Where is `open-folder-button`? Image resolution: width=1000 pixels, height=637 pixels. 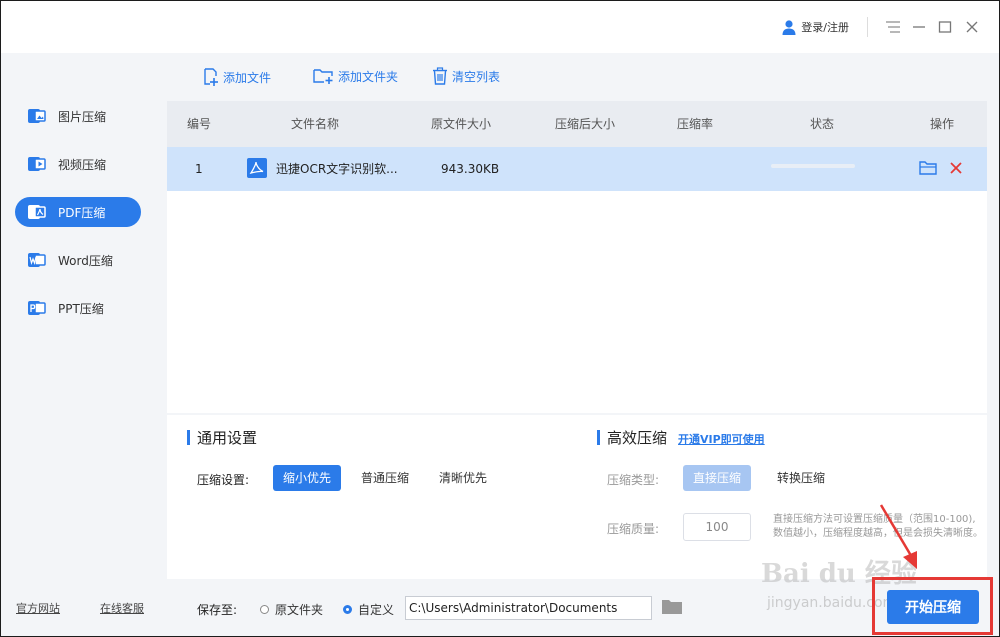 open-folder-button is located at coordinates (928, 169).